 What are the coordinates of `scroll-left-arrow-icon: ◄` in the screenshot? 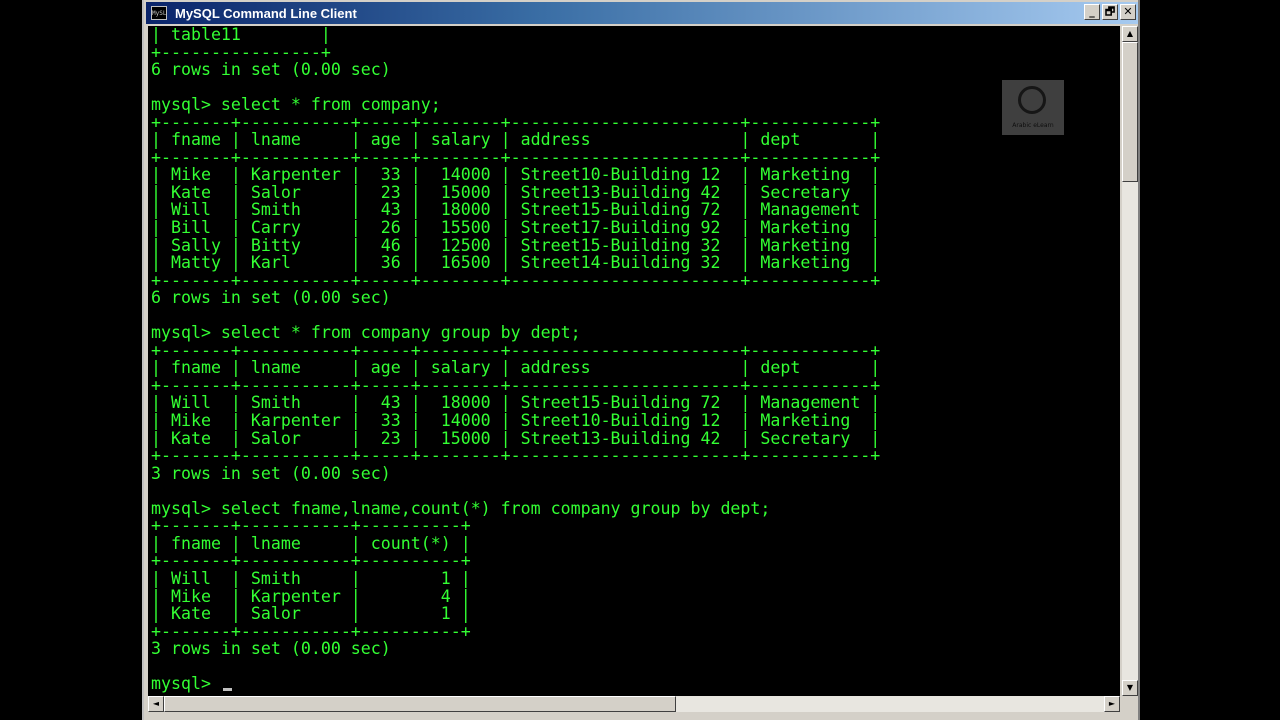 It's located at (156, 704).